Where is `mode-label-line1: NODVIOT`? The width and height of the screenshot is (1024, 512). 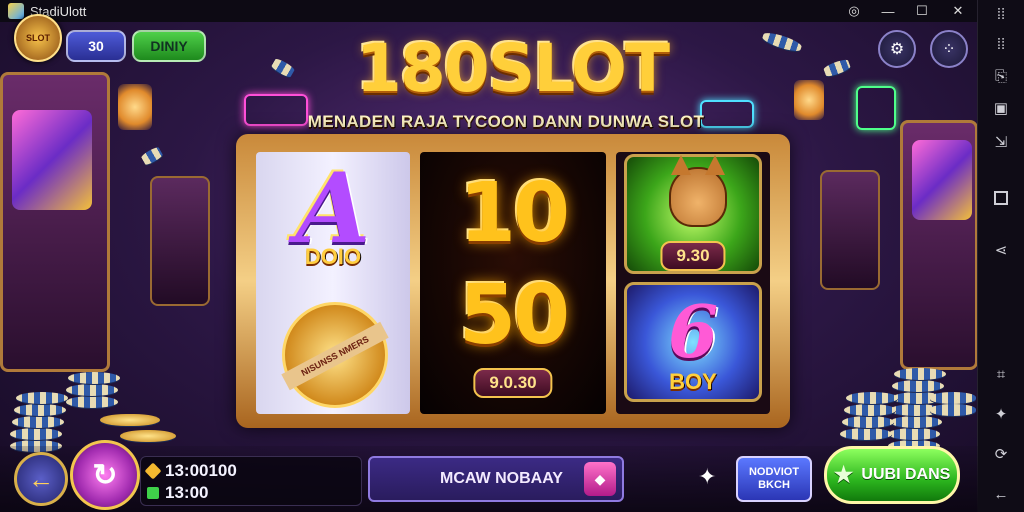
mode-label-line1: NODVIOT is located at coordinates (774, 472).